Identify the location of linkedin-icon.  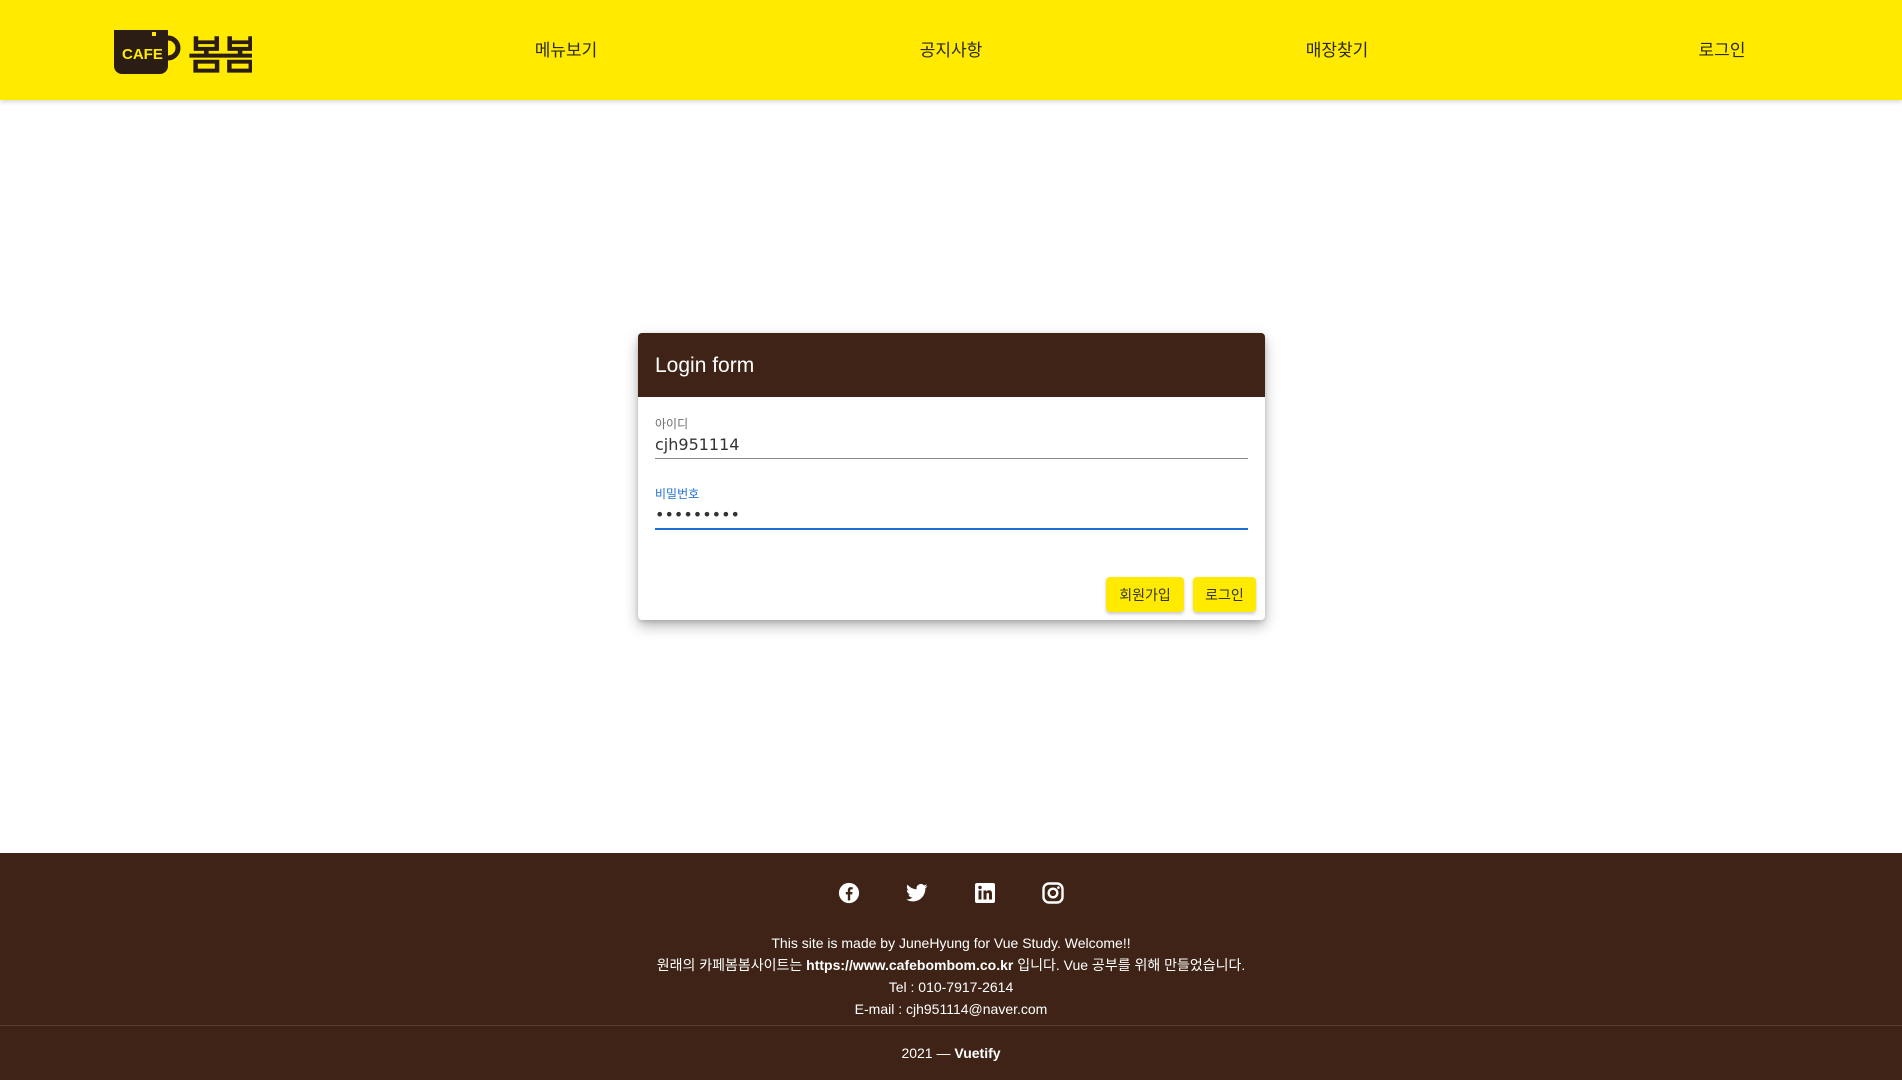
(985, 893).